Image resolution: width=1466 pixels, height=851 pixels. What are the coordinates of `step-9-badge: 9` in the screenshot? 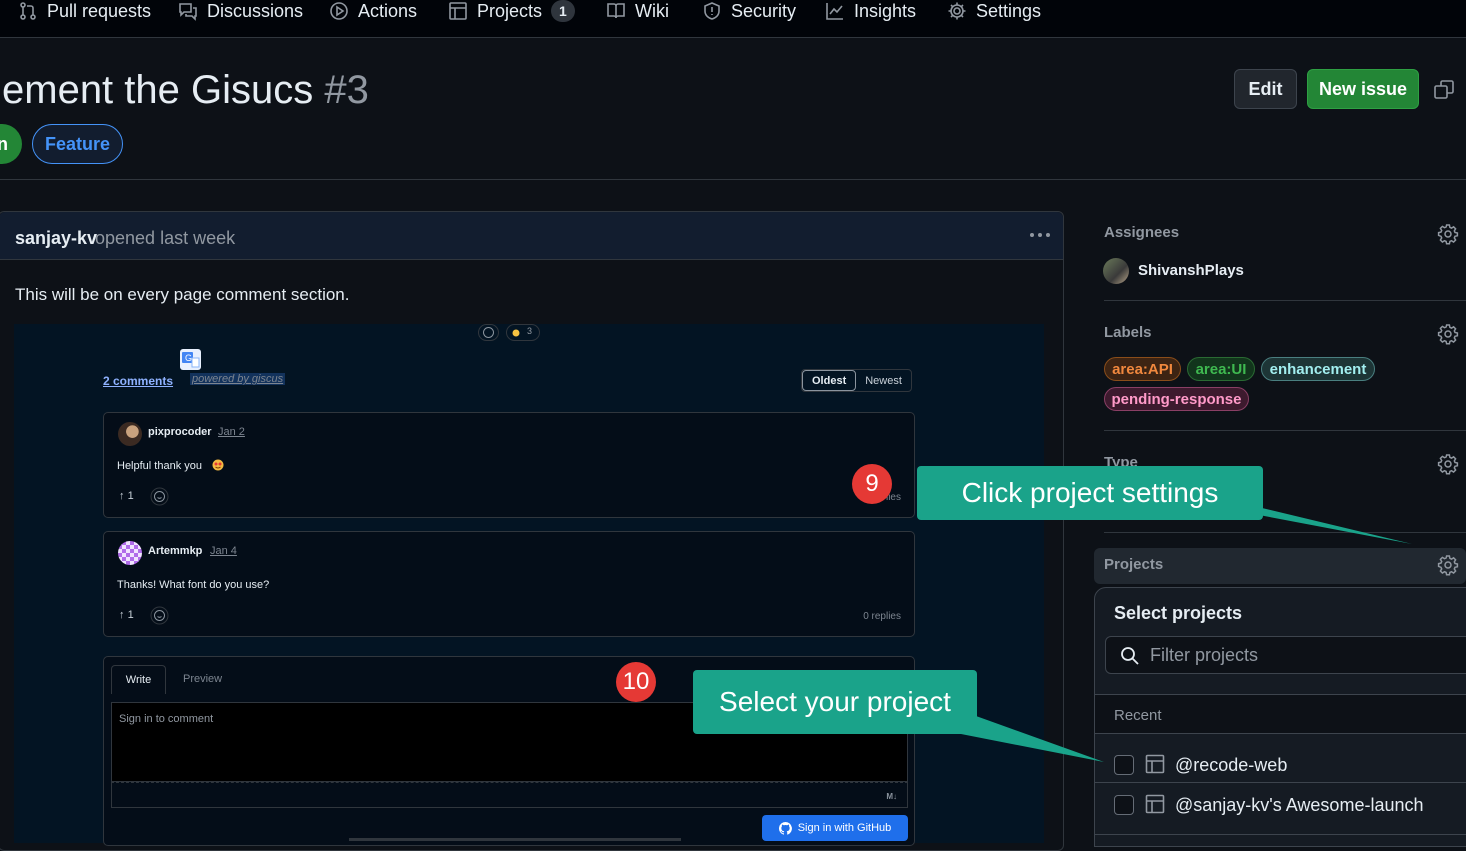 It's located at (872, 484).